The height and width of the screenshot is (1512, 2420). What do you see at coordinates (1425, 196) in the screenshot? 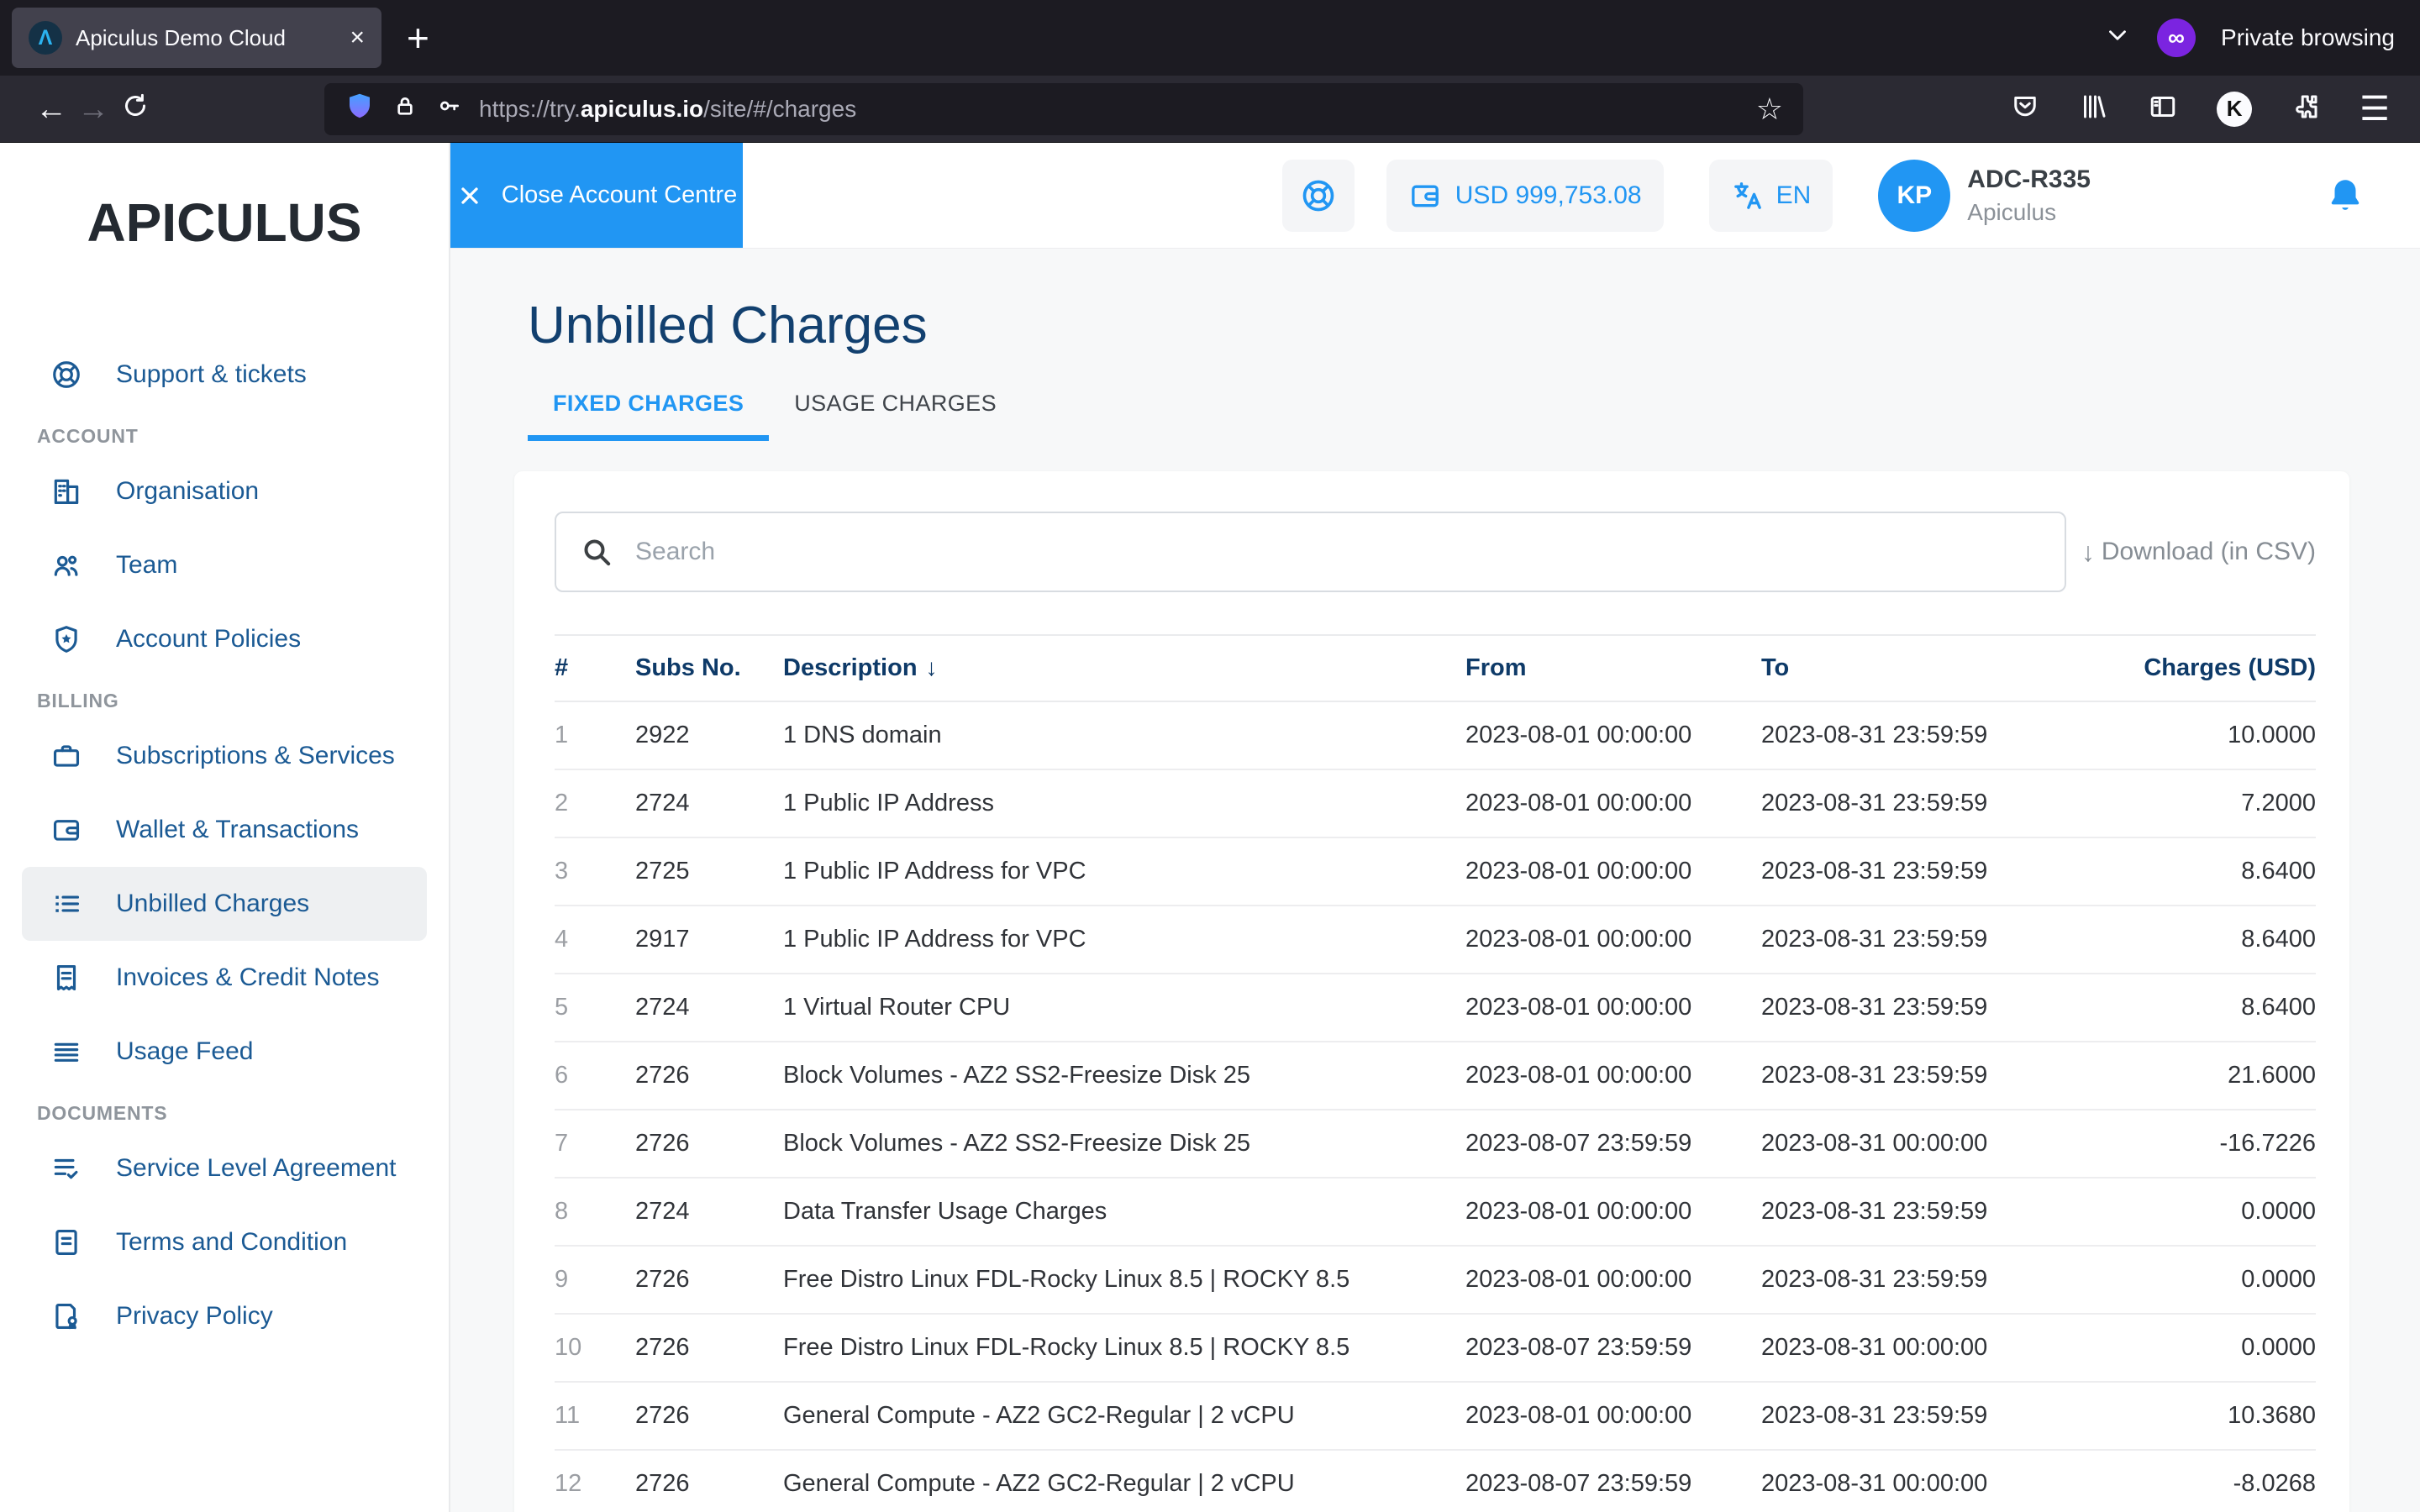
I see `wallet-icon` at bounding box center [1425, 196].